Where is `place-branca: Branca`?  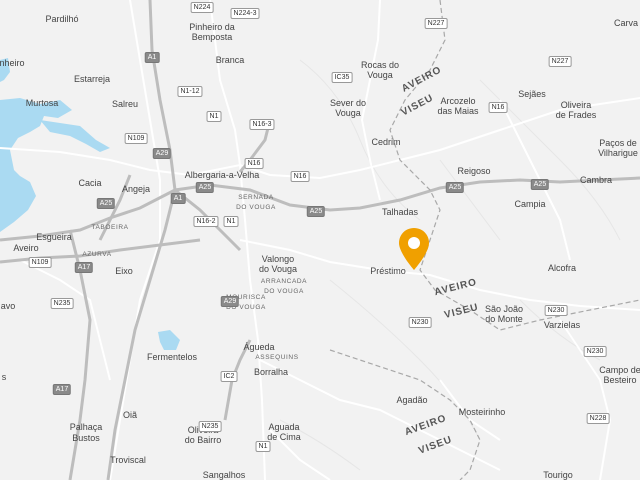
place-branca: Branca is located at coordinates (230, 60).